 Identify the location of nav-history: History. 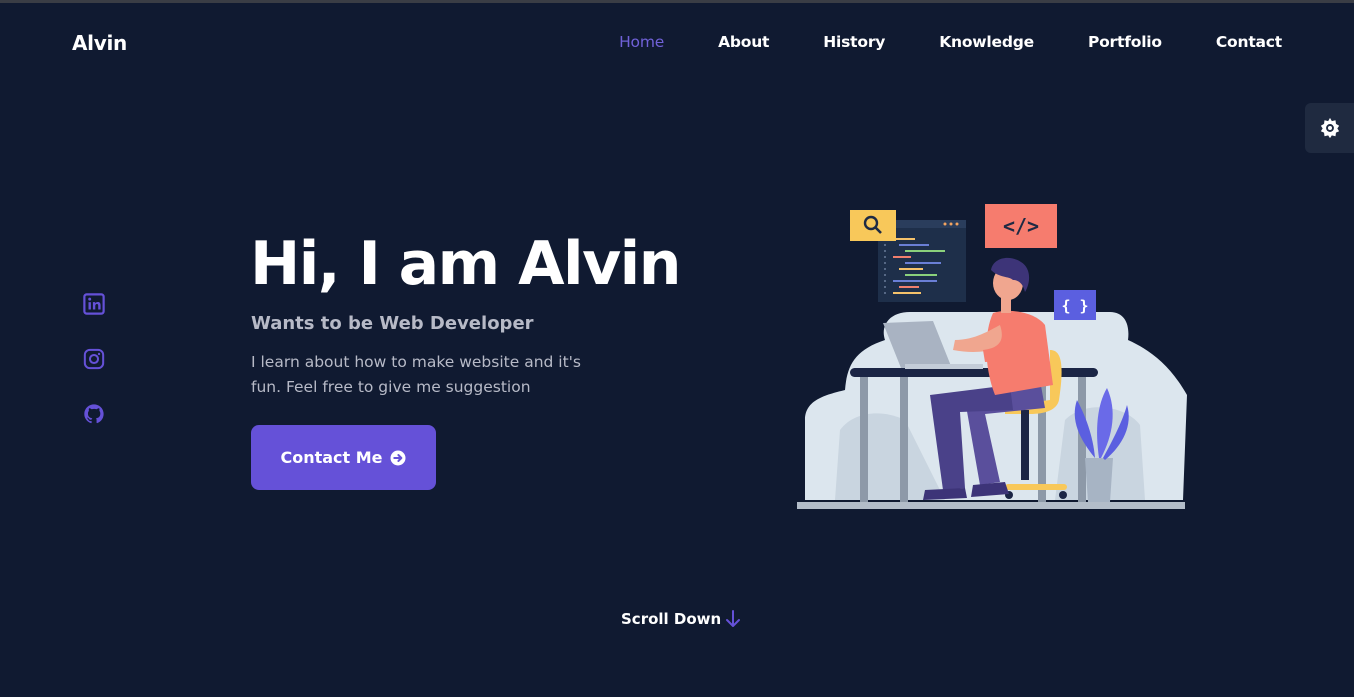
(854, 42).